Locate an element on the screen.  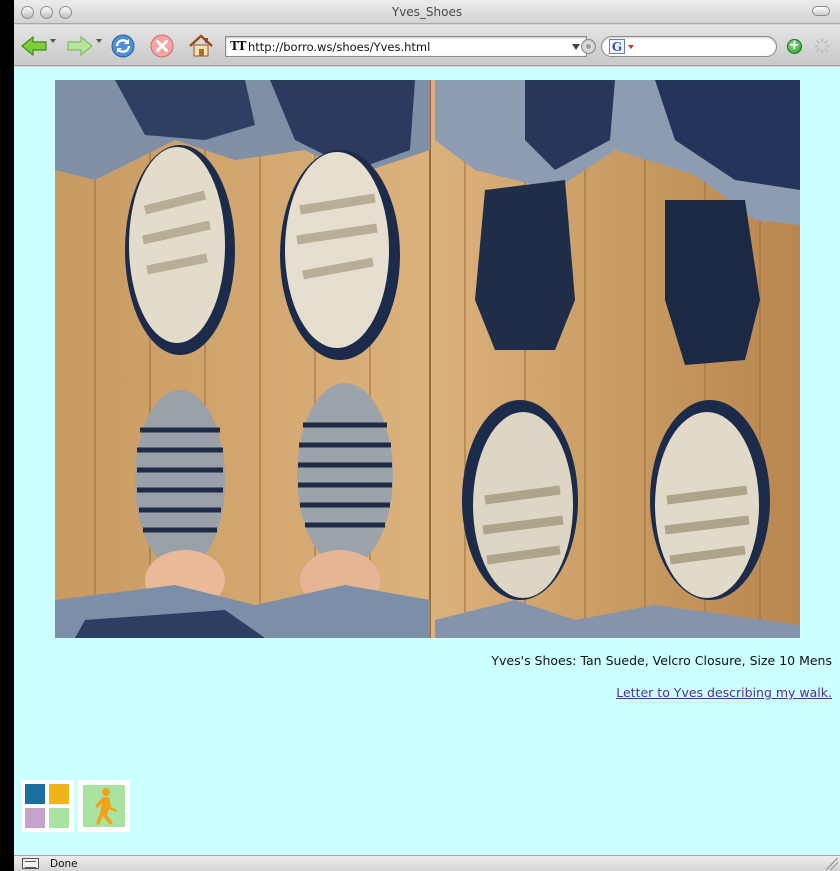
walking-person-icon is located at coordinates (106, 806).